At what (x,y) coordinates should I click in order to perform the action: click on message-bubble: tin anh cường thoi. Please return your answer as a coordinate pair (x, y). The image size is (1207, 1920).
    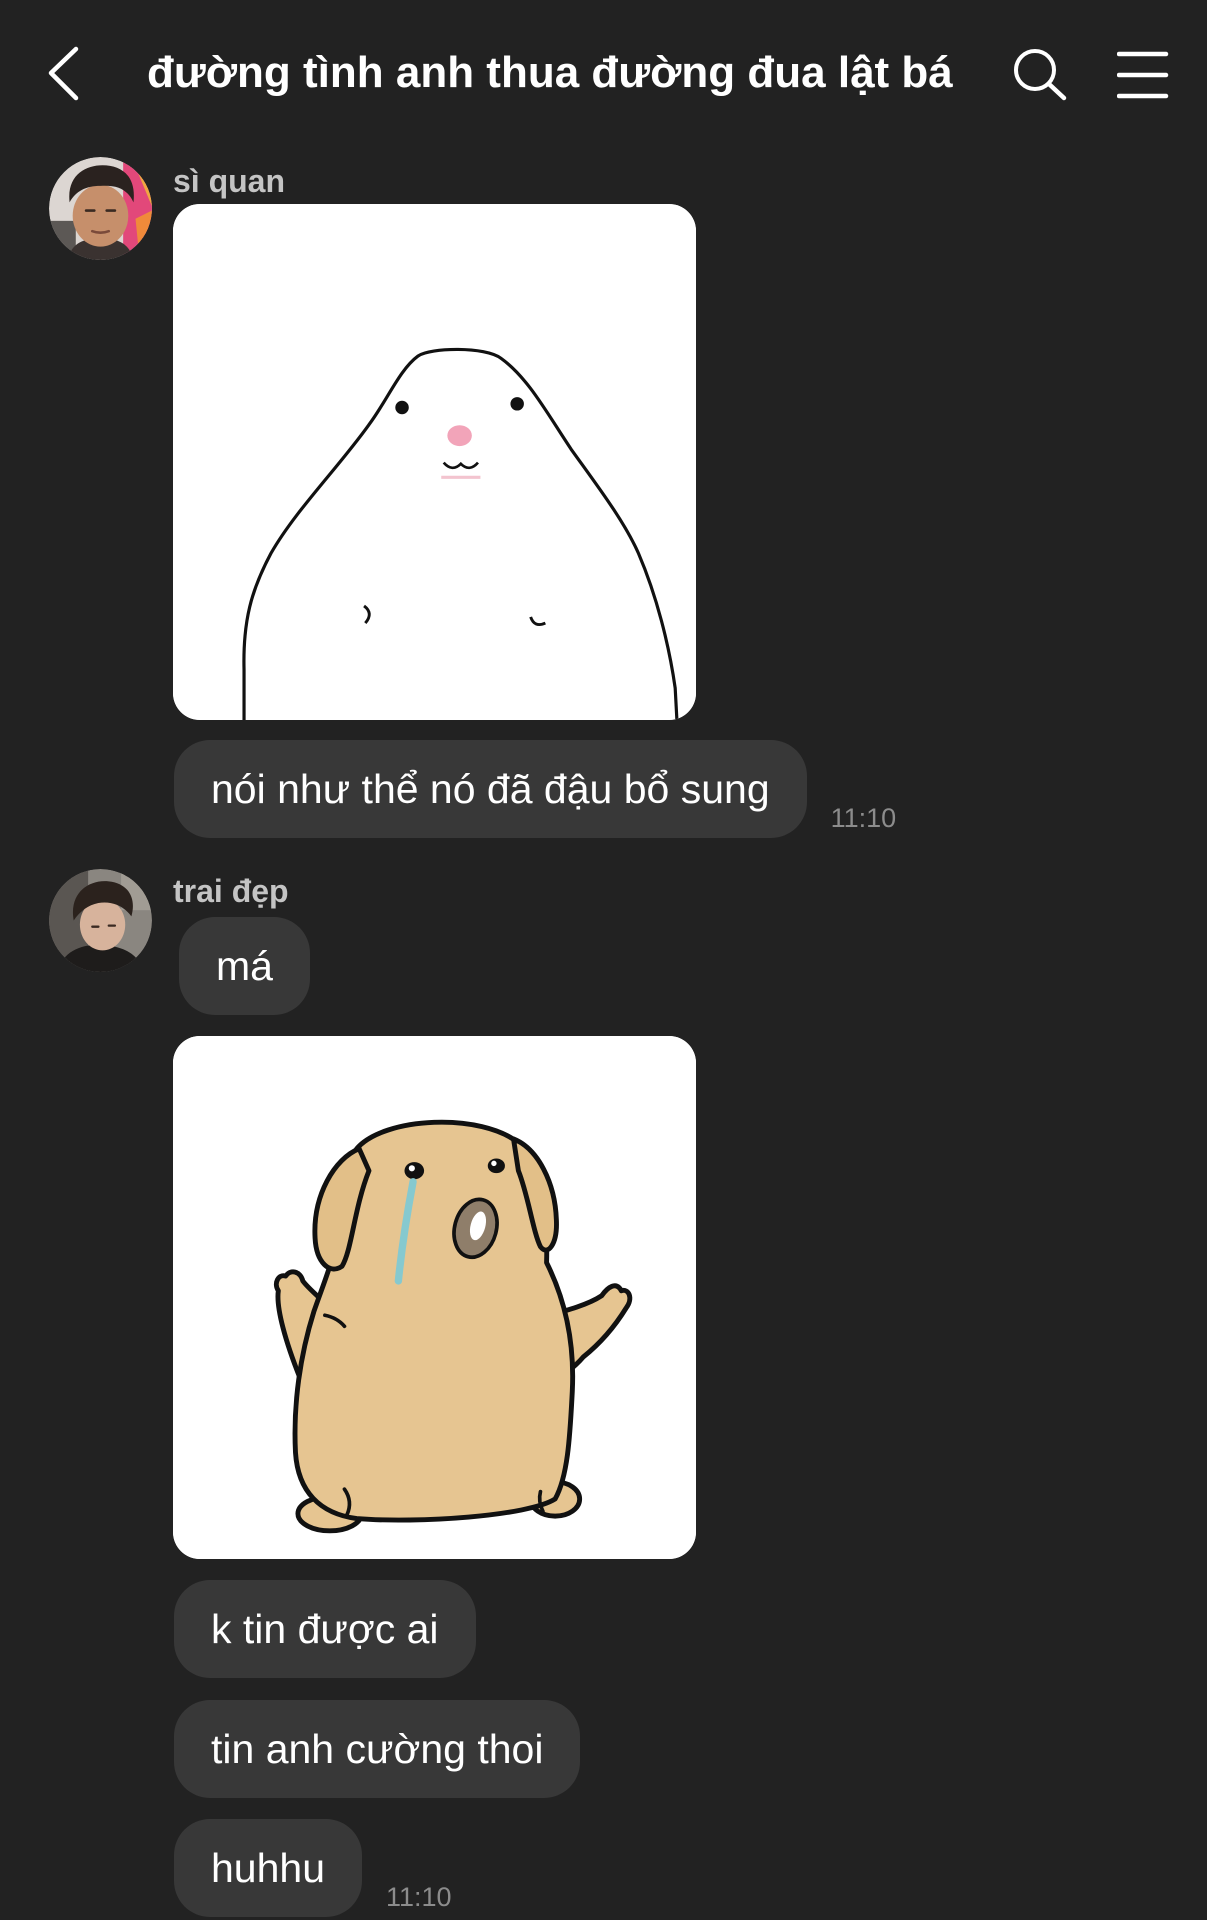
    Looking at the image, I should click on (377, 1749).